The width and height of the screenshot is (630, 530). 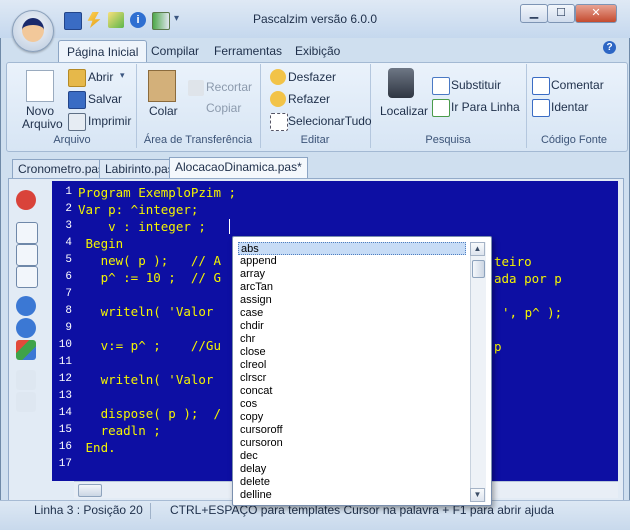 What do you see at coordinates (312, 77) in the screenshot?
I see `desfazer-button: Desfazer` at bounding box center [312, 77].